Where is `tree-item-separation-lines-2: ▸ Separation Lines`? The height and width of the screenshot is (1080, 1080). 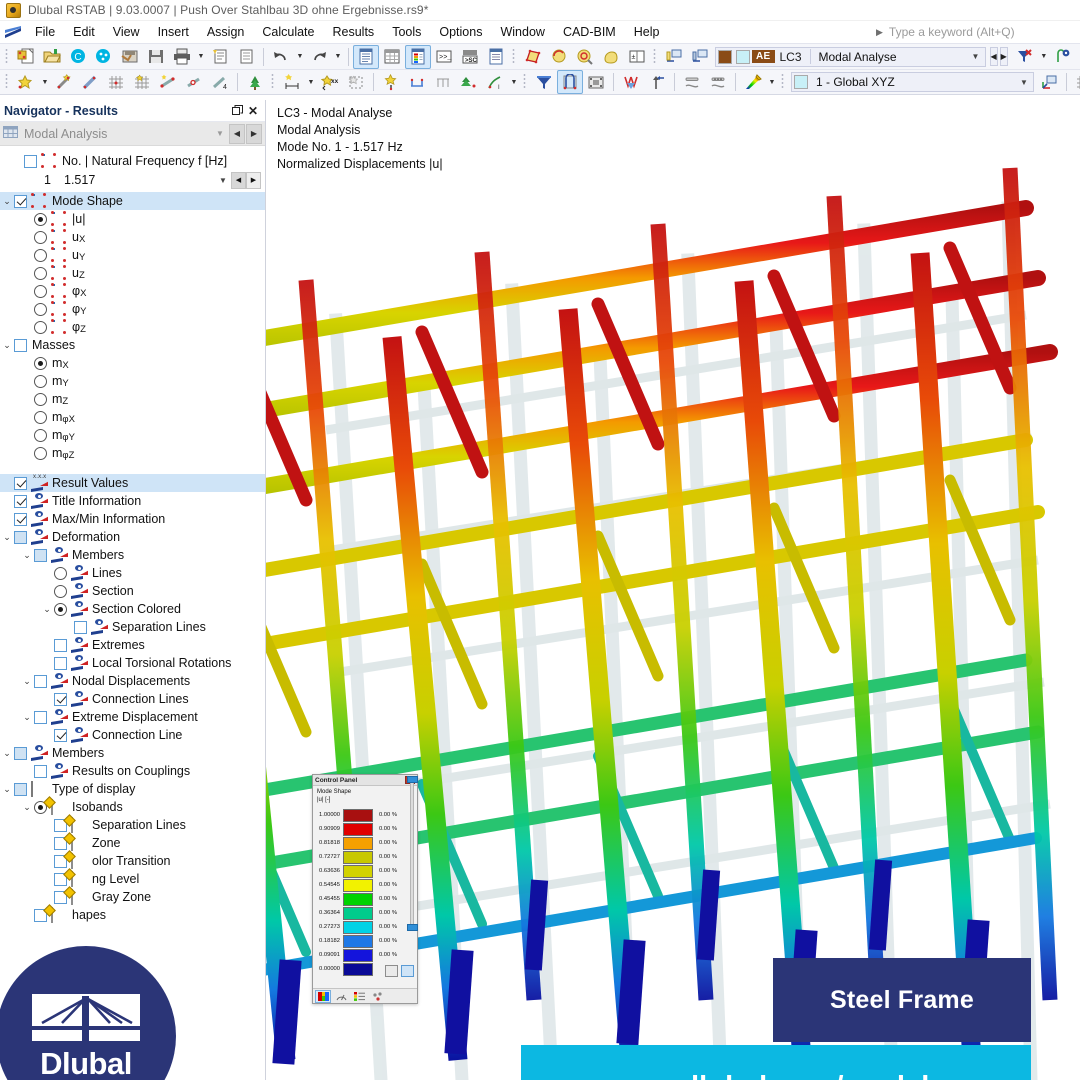 tree-item-separation-lines-2: ▸ Separation Lines is located at coordinates (132, 825).